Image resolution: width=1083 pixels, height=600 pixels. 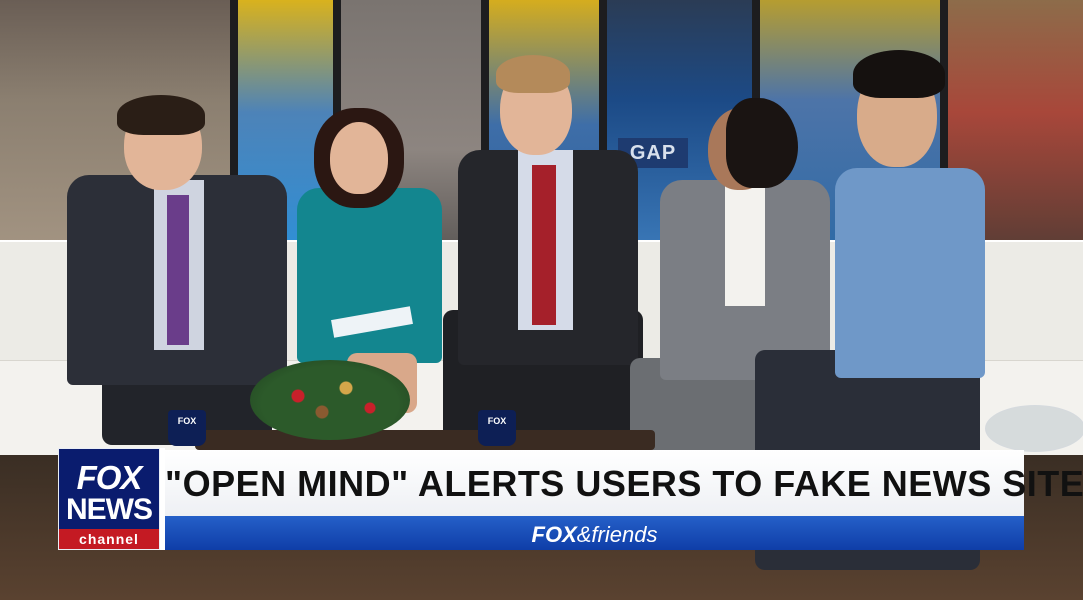 I want to click on coffee-table, so click(x=425, y=440).